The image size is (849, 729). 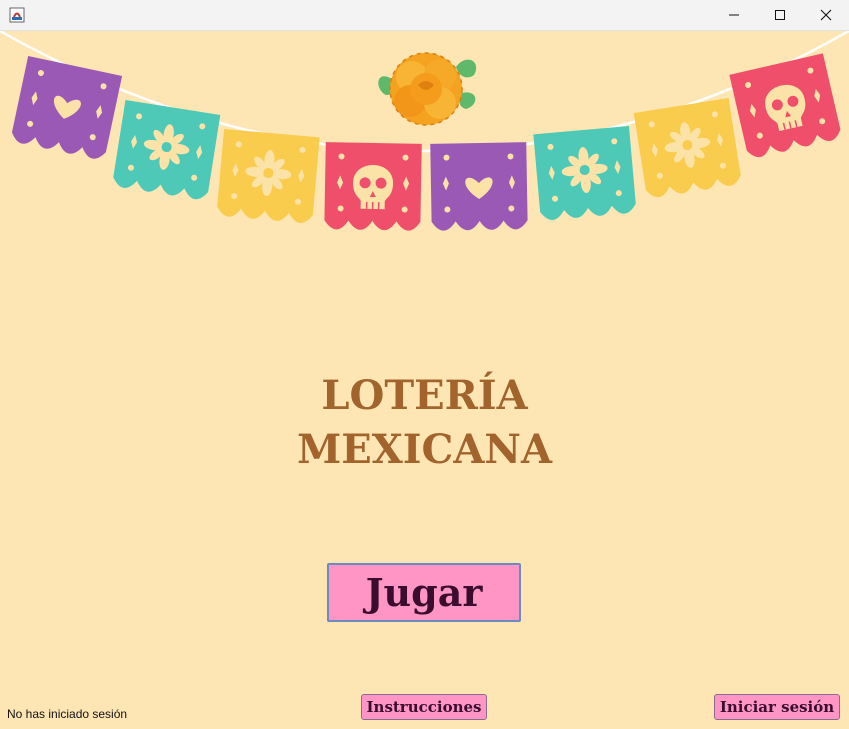 I want to click on minimize-icon, so click(x=734, y=15).